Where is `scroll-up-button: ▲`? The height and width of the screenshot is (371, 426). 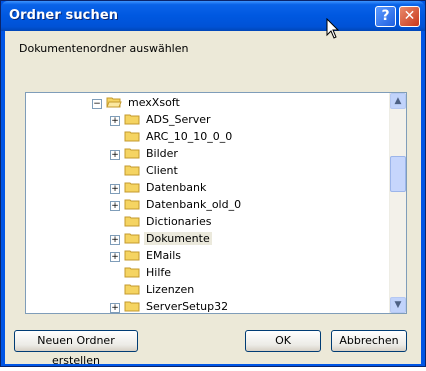
scroll-up-button: ▲ is located at coordinates (398, 101).